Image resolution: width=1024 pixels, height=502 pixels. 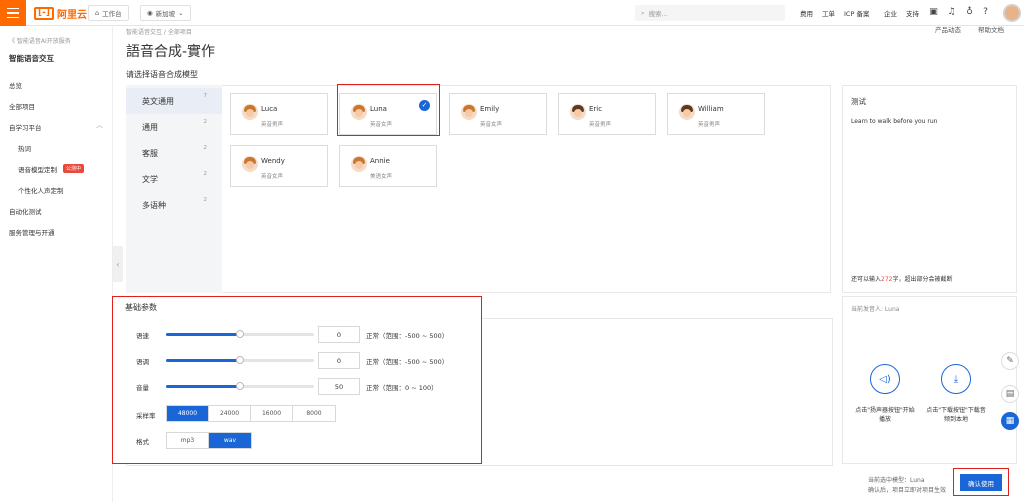 What do you see at coordinates (339, 334) in the screenshot?
I see `speed-input: 0` at bounding box center [339, 334].